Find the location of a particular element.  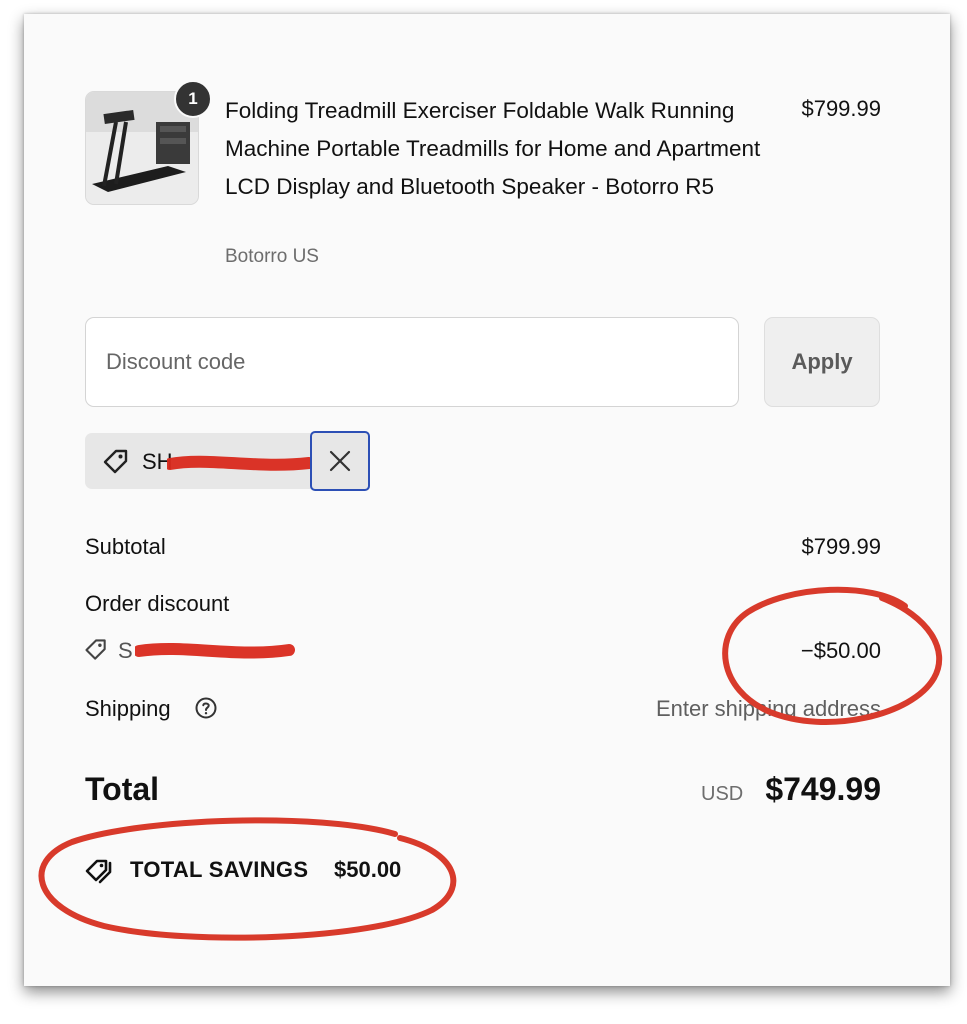

order-discount-value: −$50.00 is located at coordinates (840, 650).